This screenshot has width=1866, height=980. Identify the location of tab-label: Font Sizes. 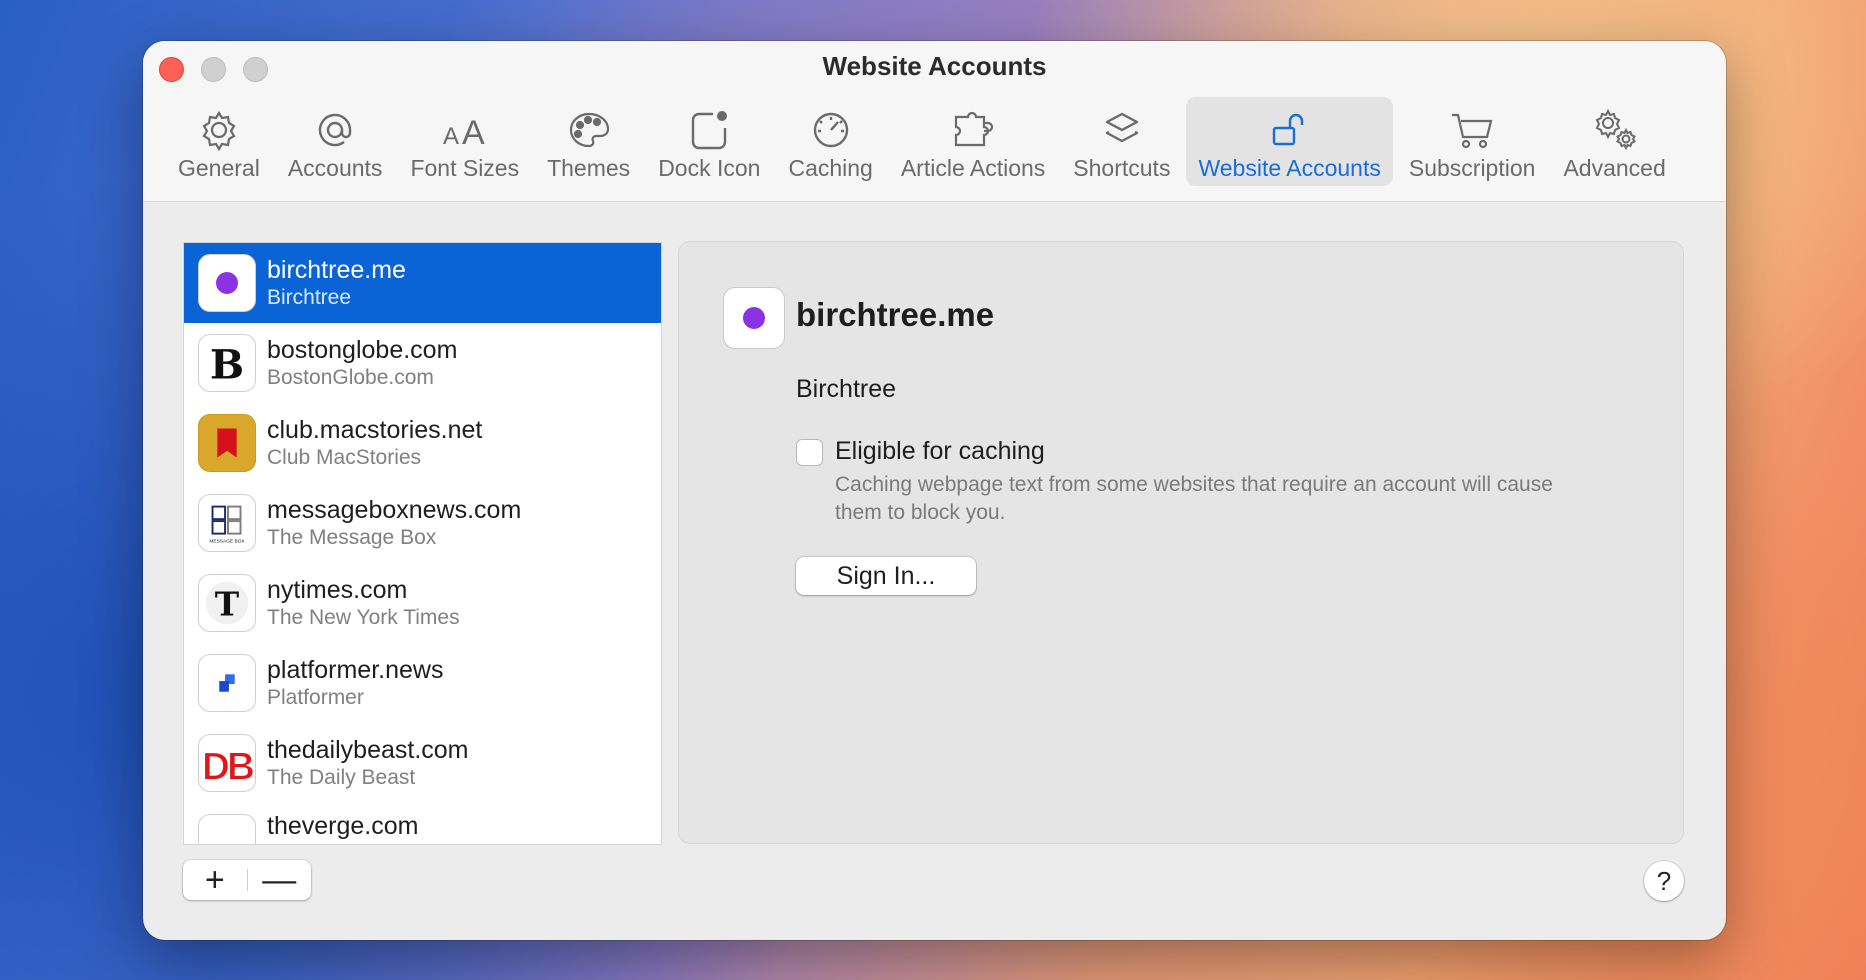
(465, 168).